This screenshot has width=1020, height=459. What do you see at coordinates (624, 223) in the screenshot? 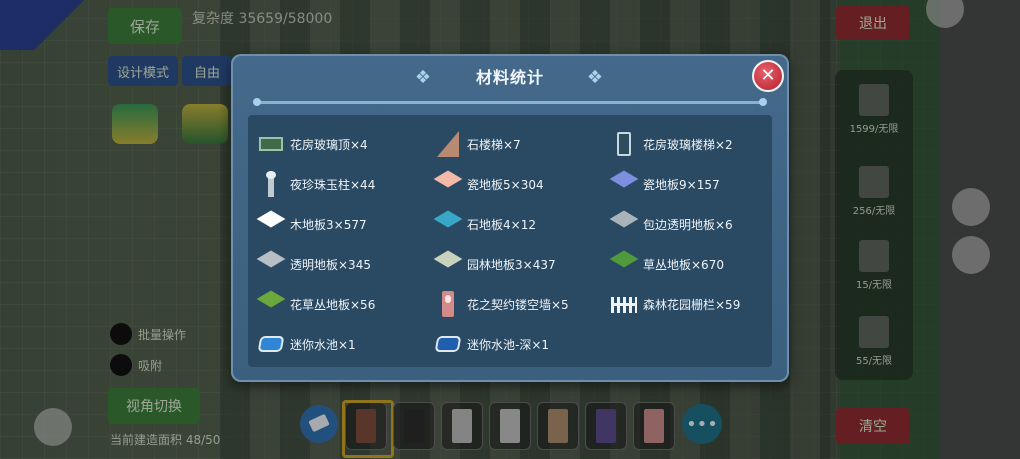
I see `edged-glass-floor-icon` at bounding box center [624, 223].